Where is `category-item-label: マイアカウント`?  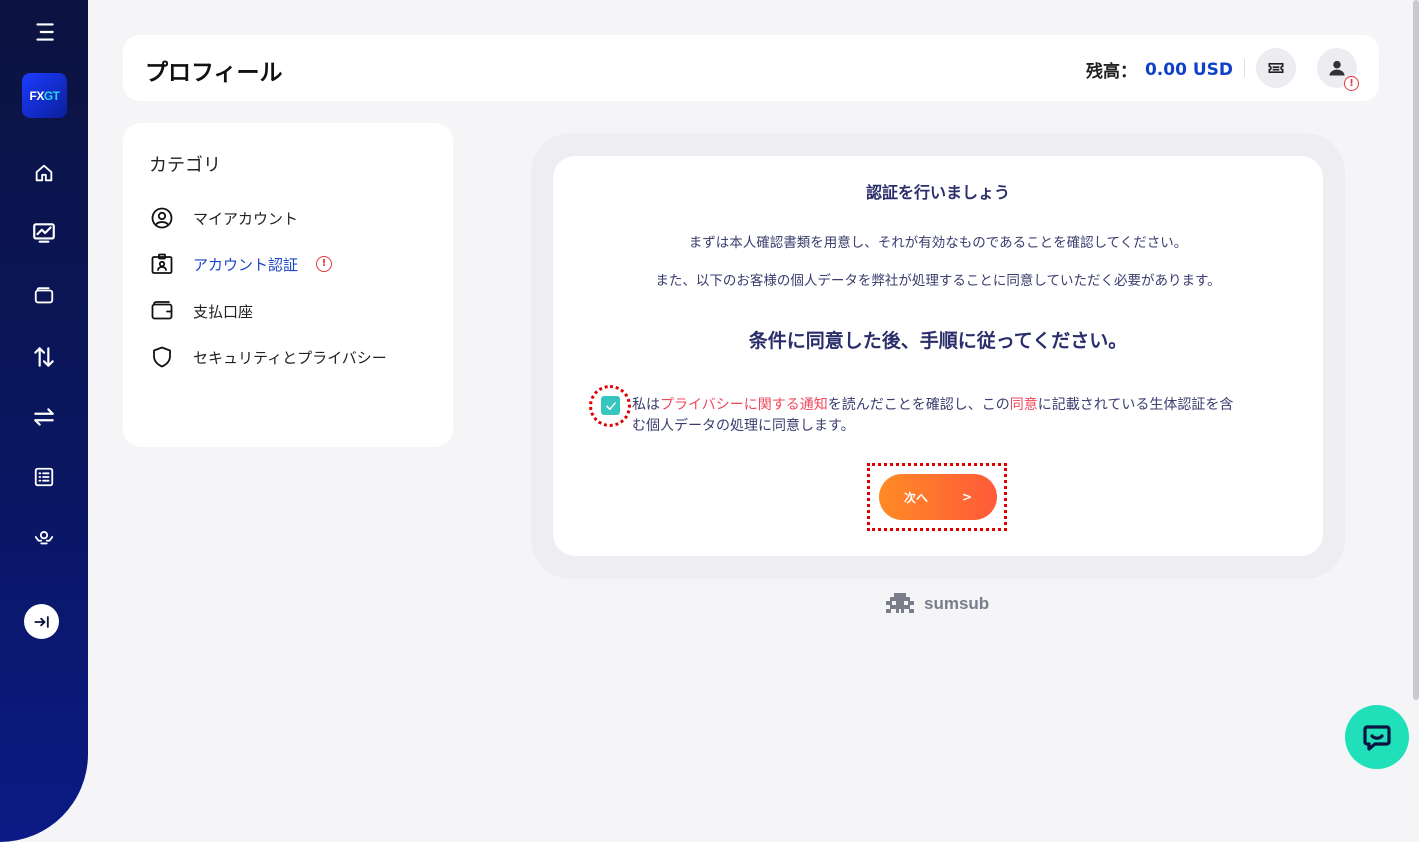 category-item-label: マイアカウント is located at coordinates (246, 218).